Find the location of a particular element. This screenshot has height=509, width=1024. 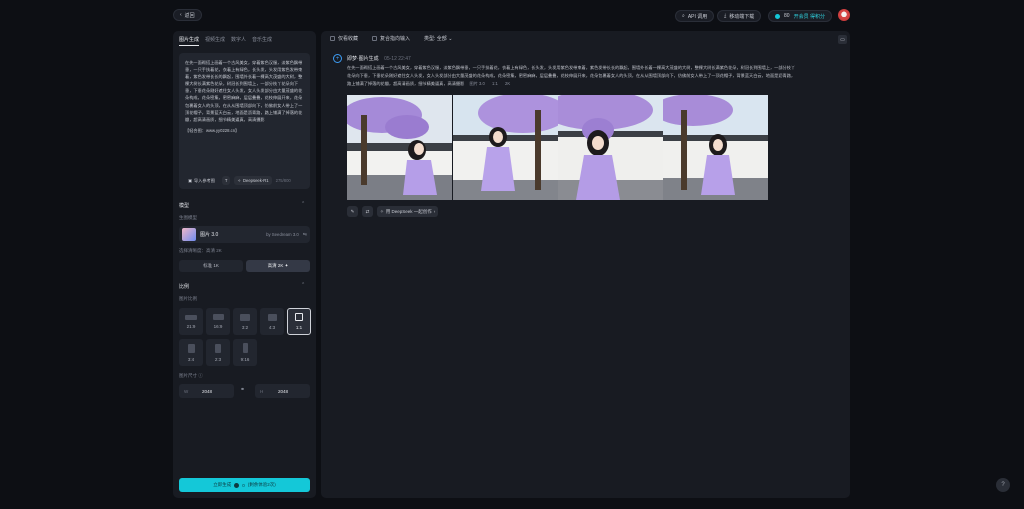

ratio-4-3: 4:3 is located at coordinates (272, 321).